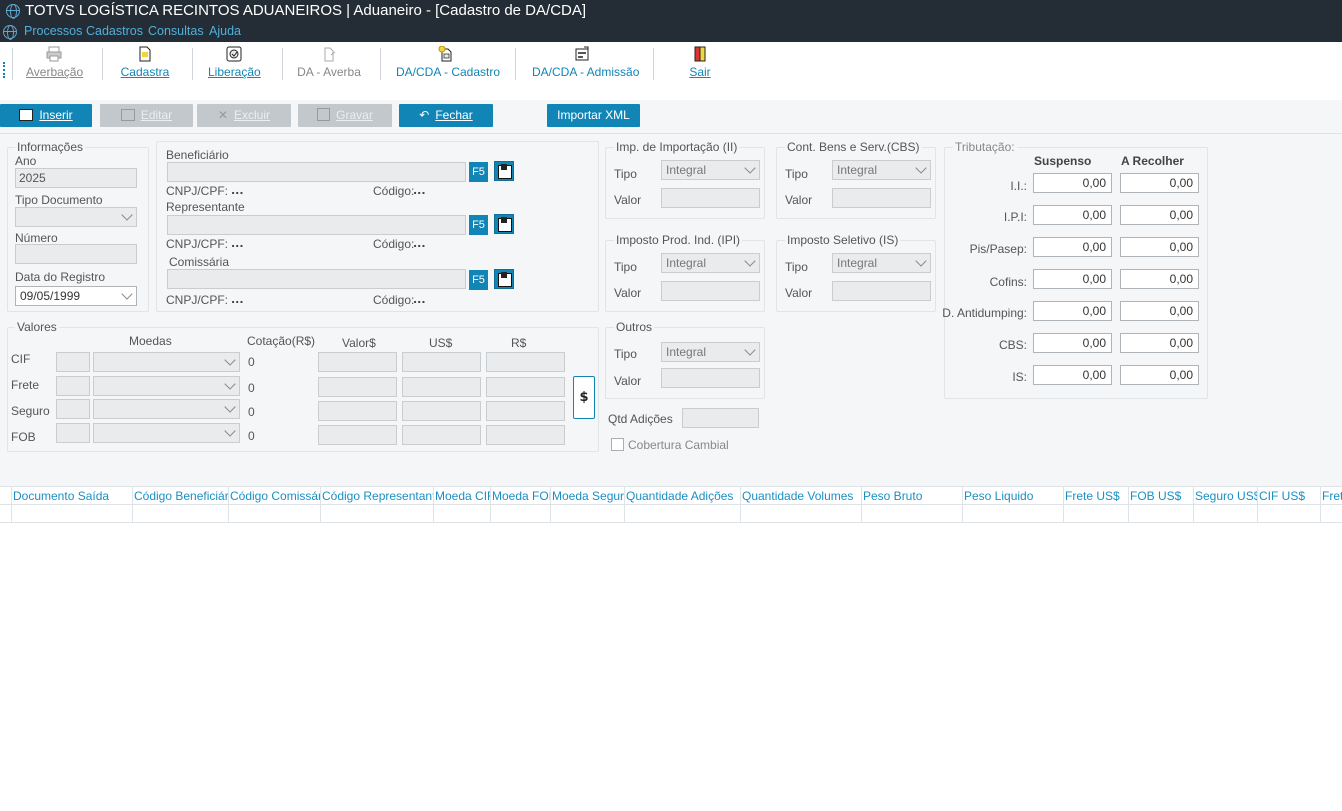  What do you see at coordinates (316, 279) in the screenshot?
I see `comissaria-field` at bounding box center [316, 279].